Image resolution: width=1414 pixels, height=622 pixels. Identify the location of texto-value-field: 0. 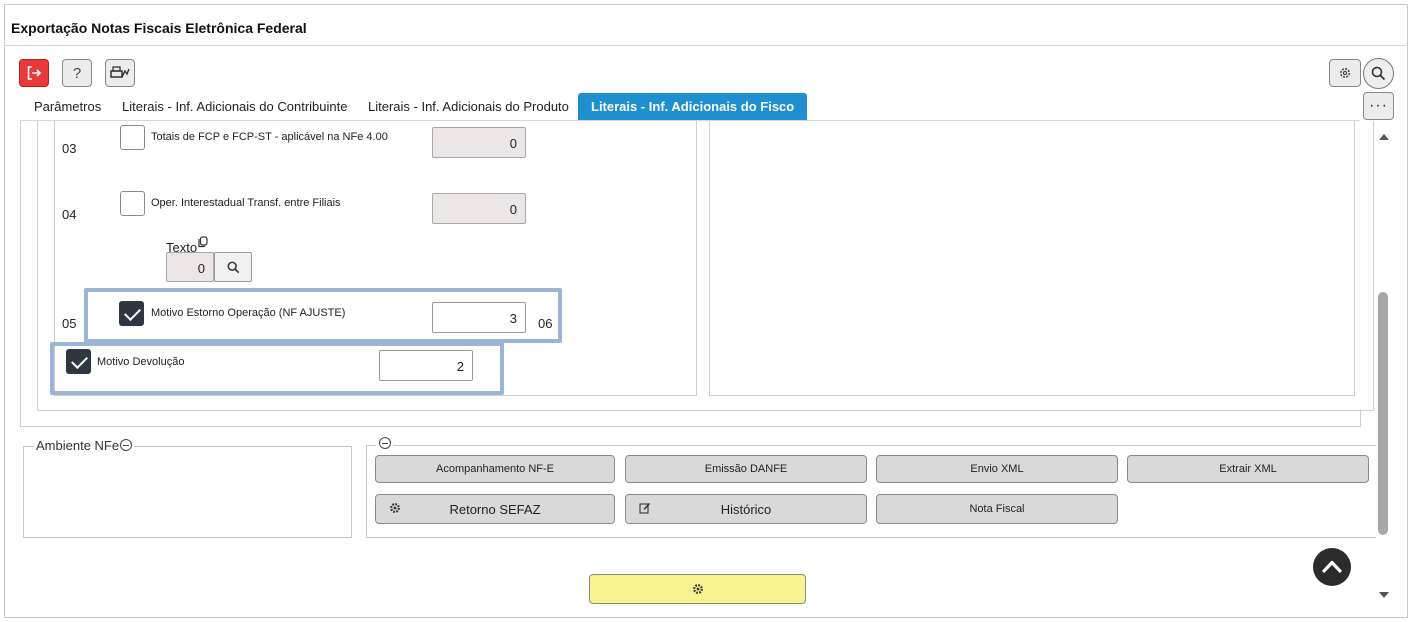
(190, 267).